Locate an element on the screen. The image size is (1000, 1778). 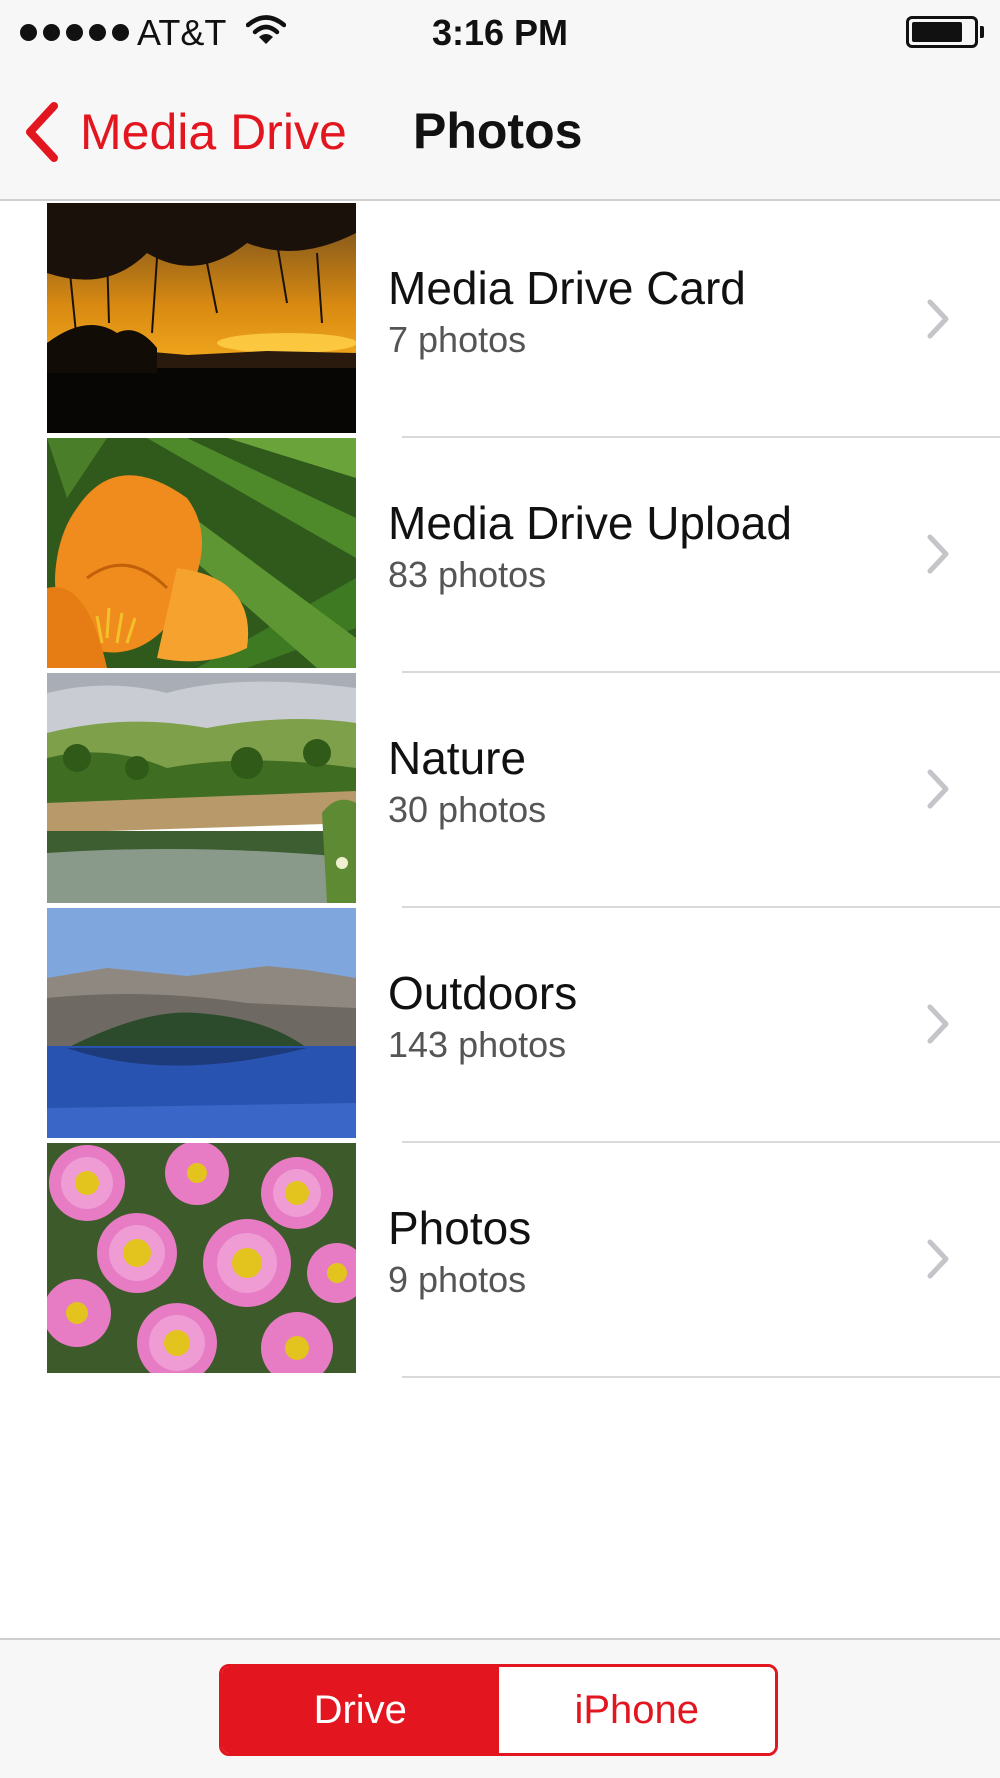
segment-iphone: iPhone is located at coordinates (636, 1710).